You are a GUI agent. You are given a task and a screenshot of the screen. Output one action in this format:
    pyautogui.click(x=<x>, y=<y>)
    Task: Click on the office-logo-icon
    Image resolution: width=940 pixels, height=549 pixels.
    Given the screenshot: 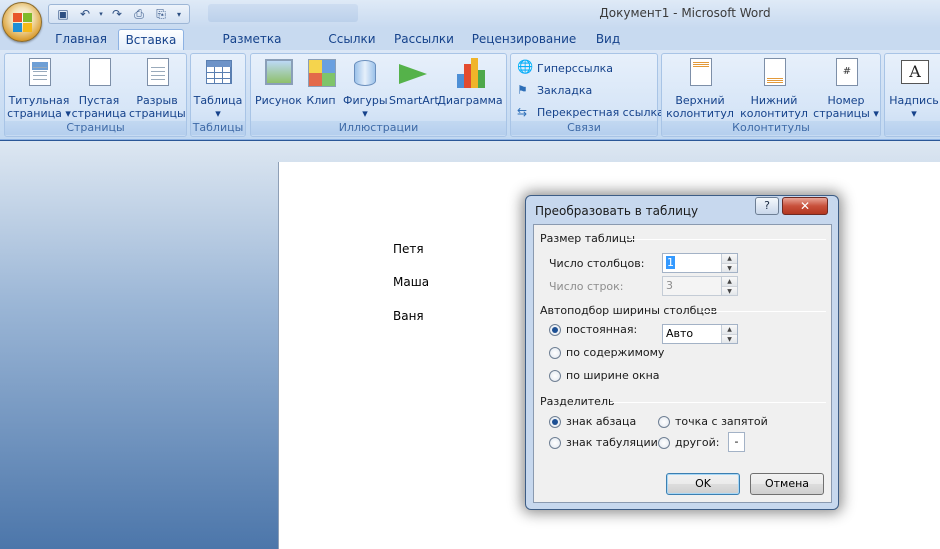 What is the action you would take?
    pyautogui.click(x=23, y=23)
    